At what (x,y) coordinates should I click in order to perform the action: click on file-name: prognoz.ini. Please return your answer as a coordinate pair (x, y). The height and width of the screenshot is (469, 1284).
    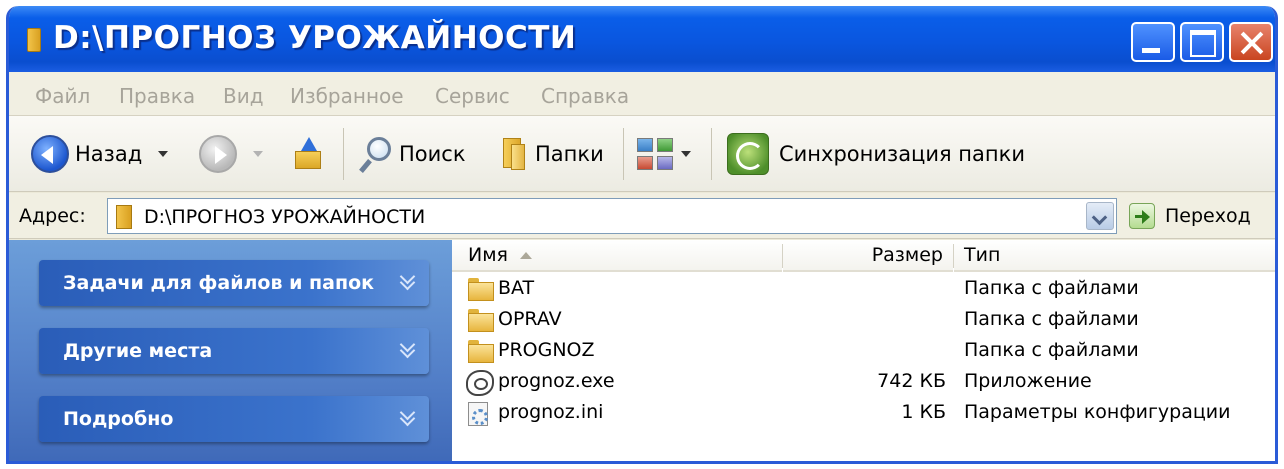
    Looking at the image, I should click on (551, 412).